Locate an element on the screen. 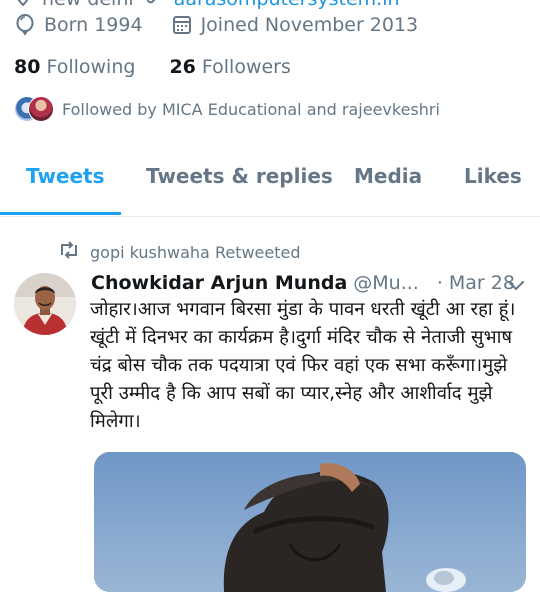 The width and height of the screenshot is (540, 592). profile-location-row: new delhi aarasomputersystem.in is located at coordinates (207, 5).